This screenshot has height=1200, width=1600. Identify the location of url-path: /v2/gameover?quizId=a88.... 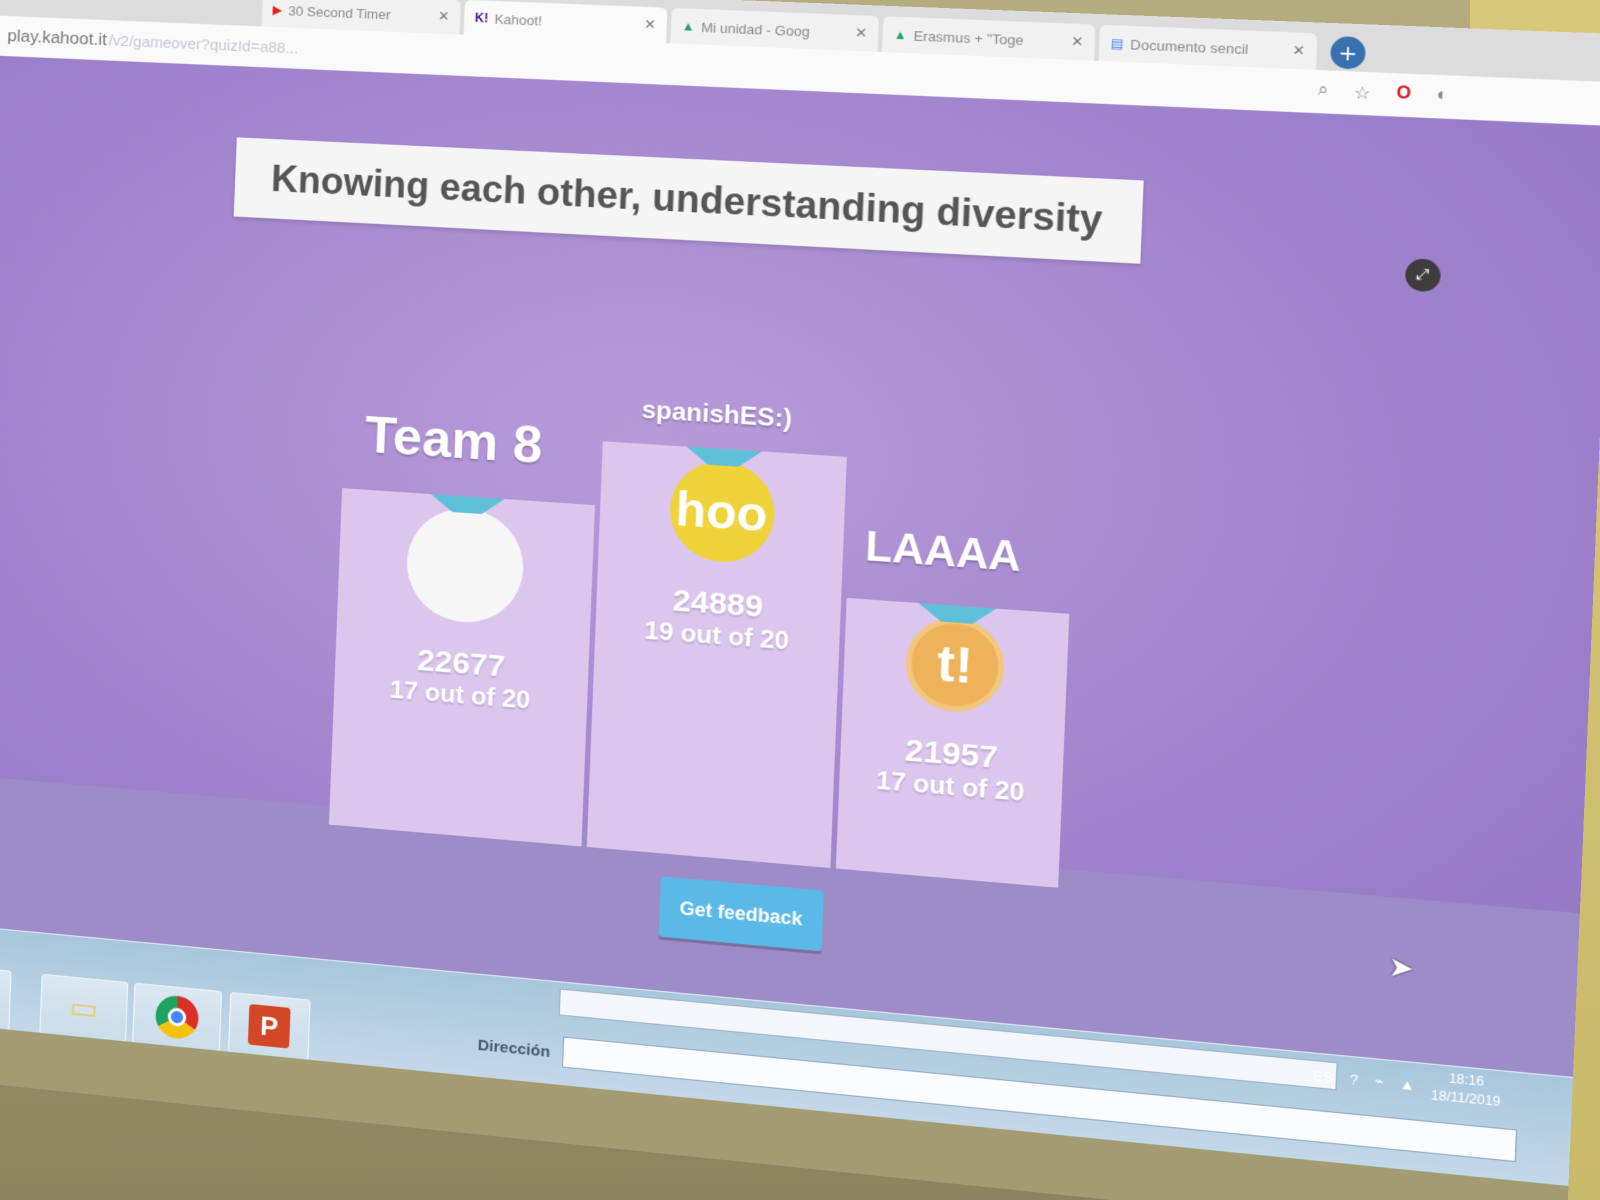
(203, 44).